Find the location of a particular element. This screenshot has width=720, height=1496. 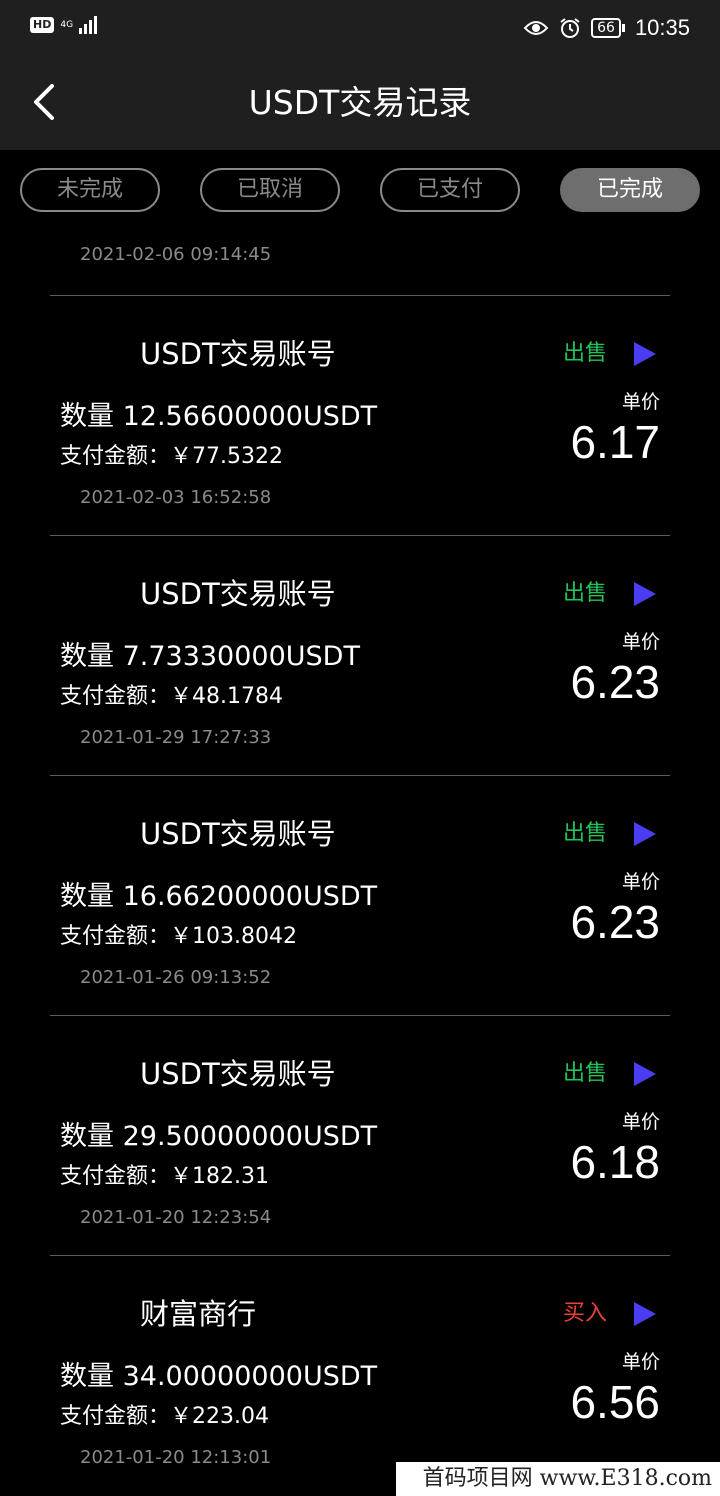

tab-paid: 已支付 is located at coordinates (450, 190).